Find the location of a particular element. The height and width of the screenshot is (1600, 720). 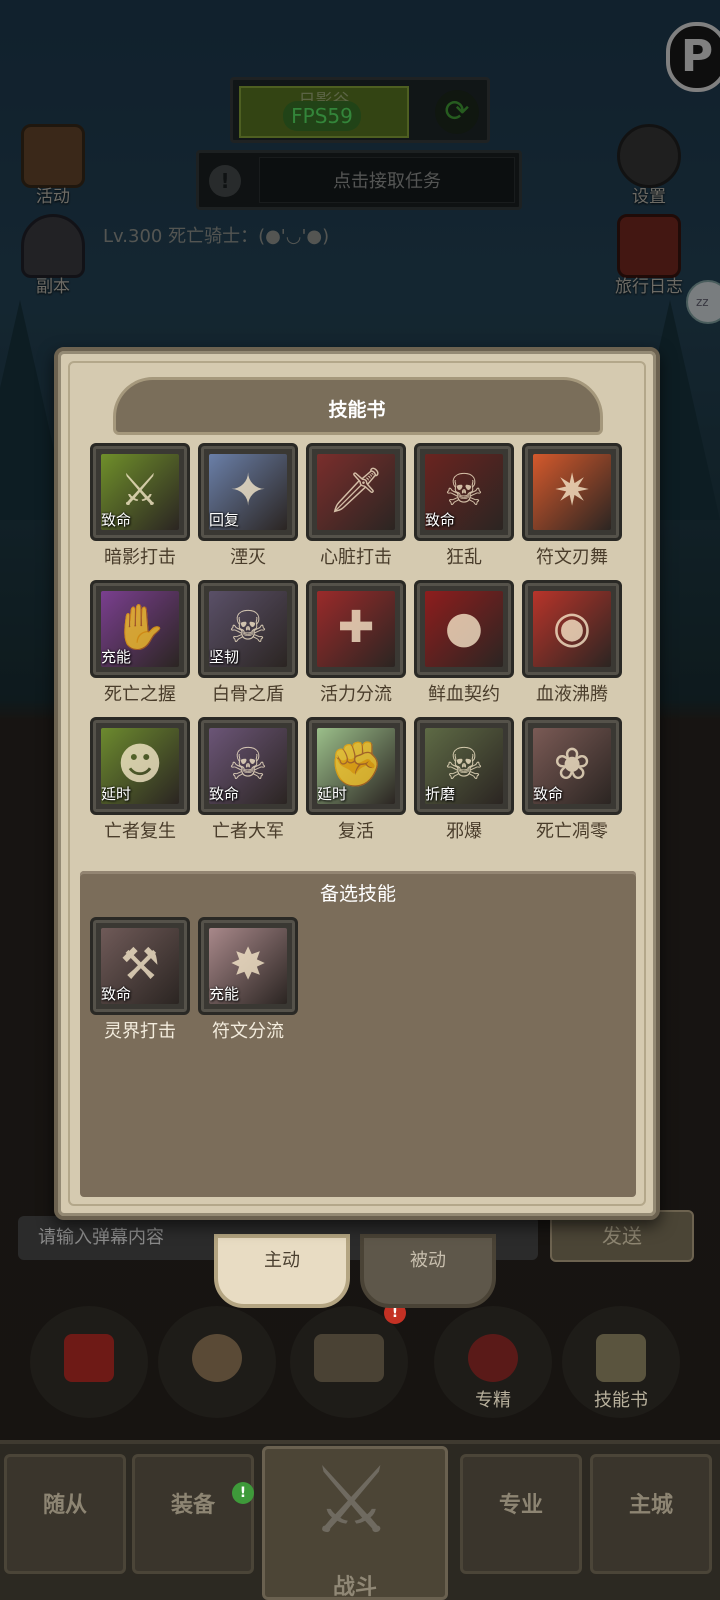

specialize-label: 专精 is located at coordinates (493, 1400).